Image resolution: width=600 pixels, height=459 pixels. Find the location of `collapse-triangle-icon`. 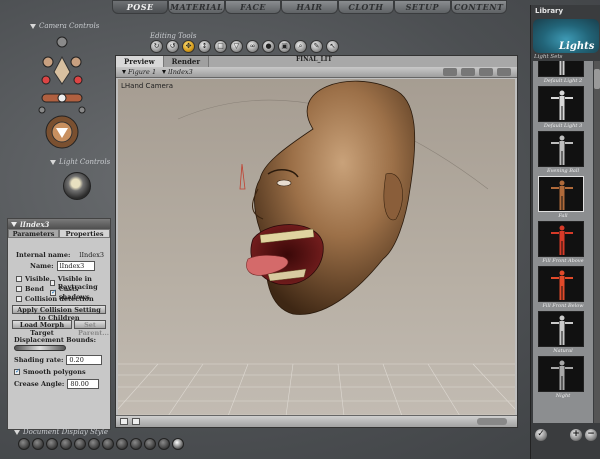

collapse-triangle-icon is located at coordinates (53, 162).